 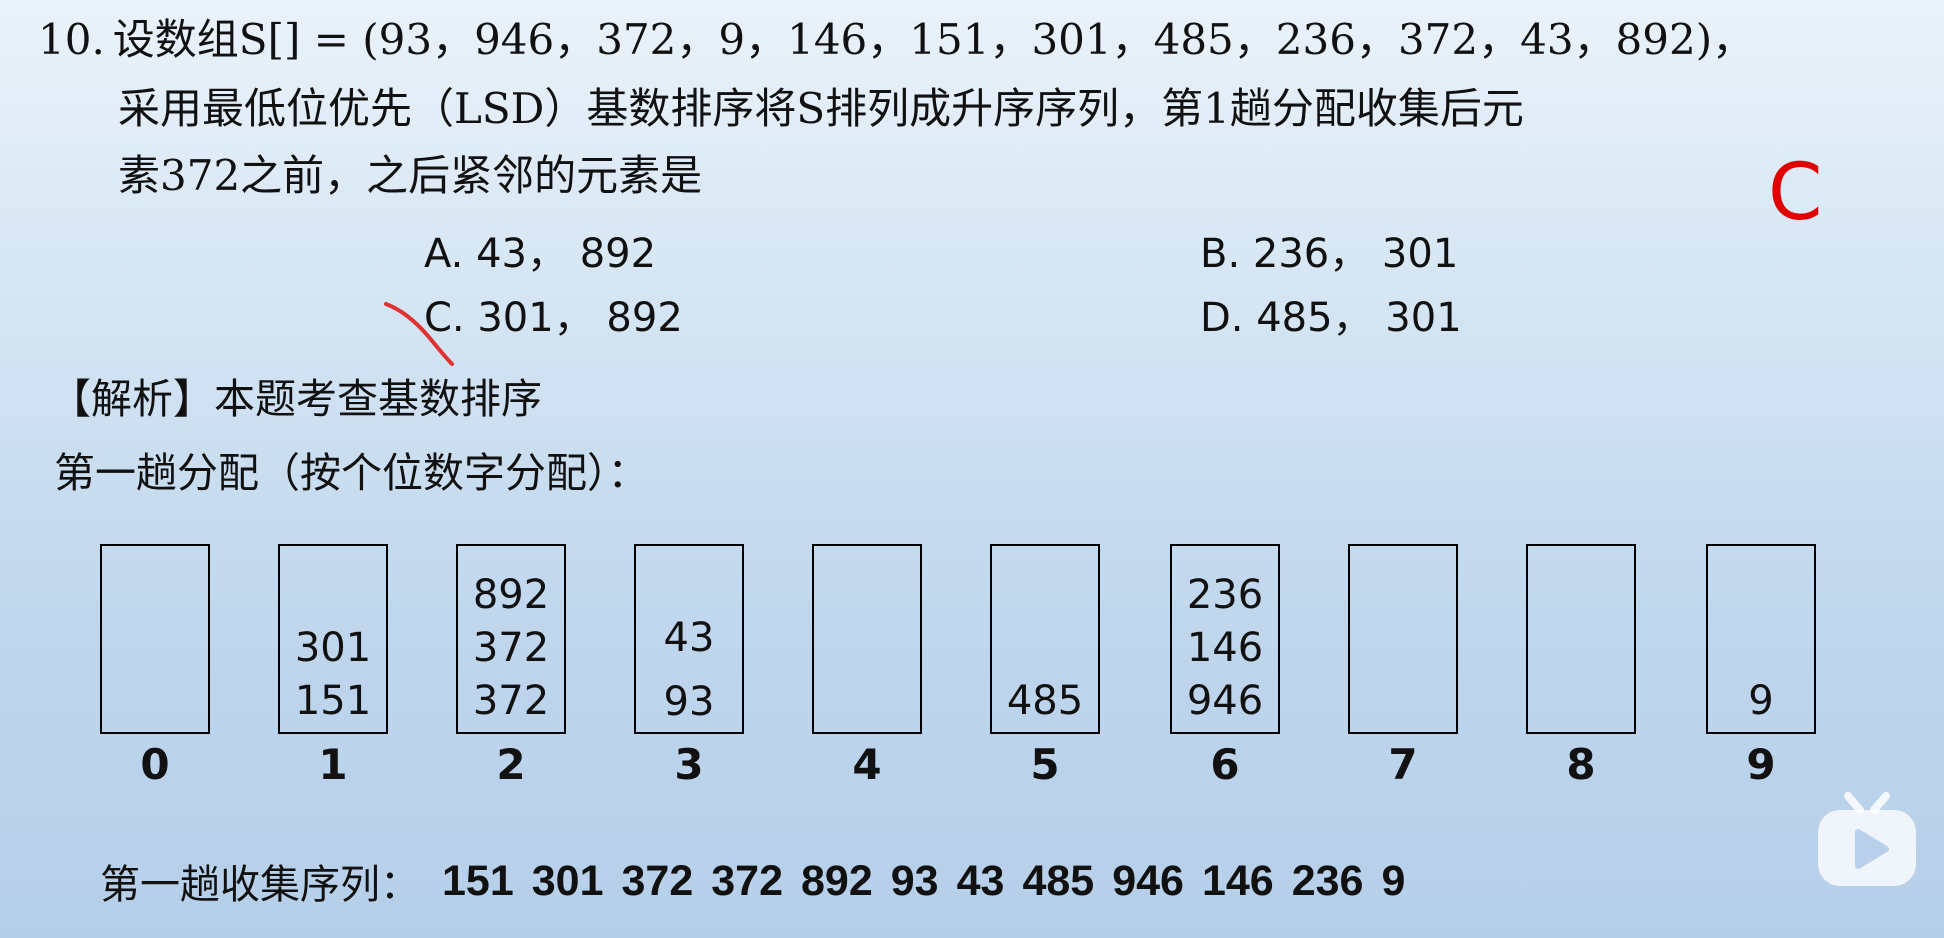 What do you see at coordinates (1225, 764) in the screenshot?
I see `bucket-index-6: 6` at bounding box center [1225, 764].